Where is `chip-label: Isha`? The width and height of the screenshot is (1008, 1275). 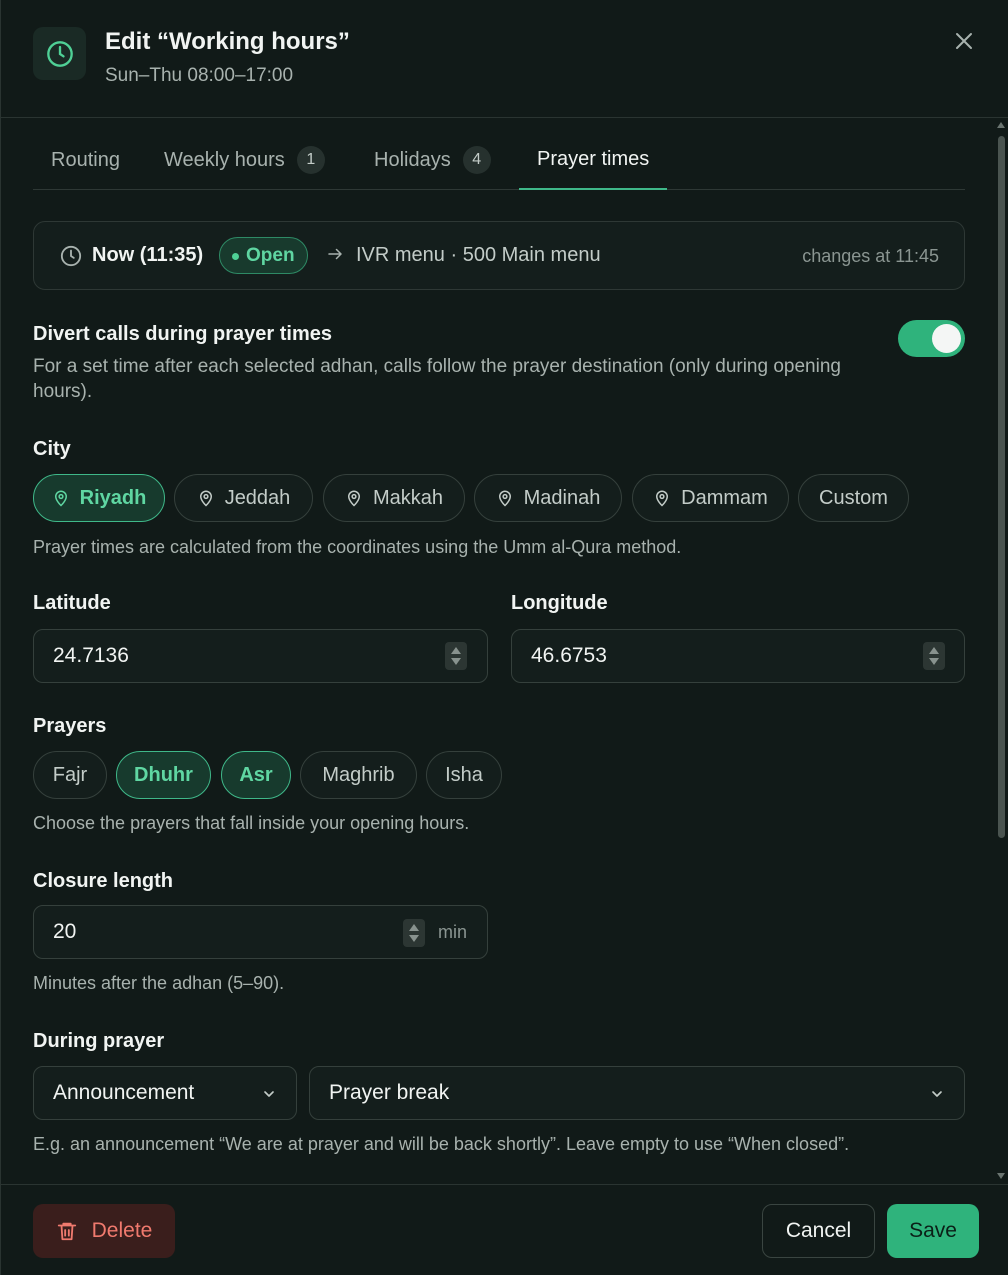 chip-label: Isha is located at coordinates (464, 774).